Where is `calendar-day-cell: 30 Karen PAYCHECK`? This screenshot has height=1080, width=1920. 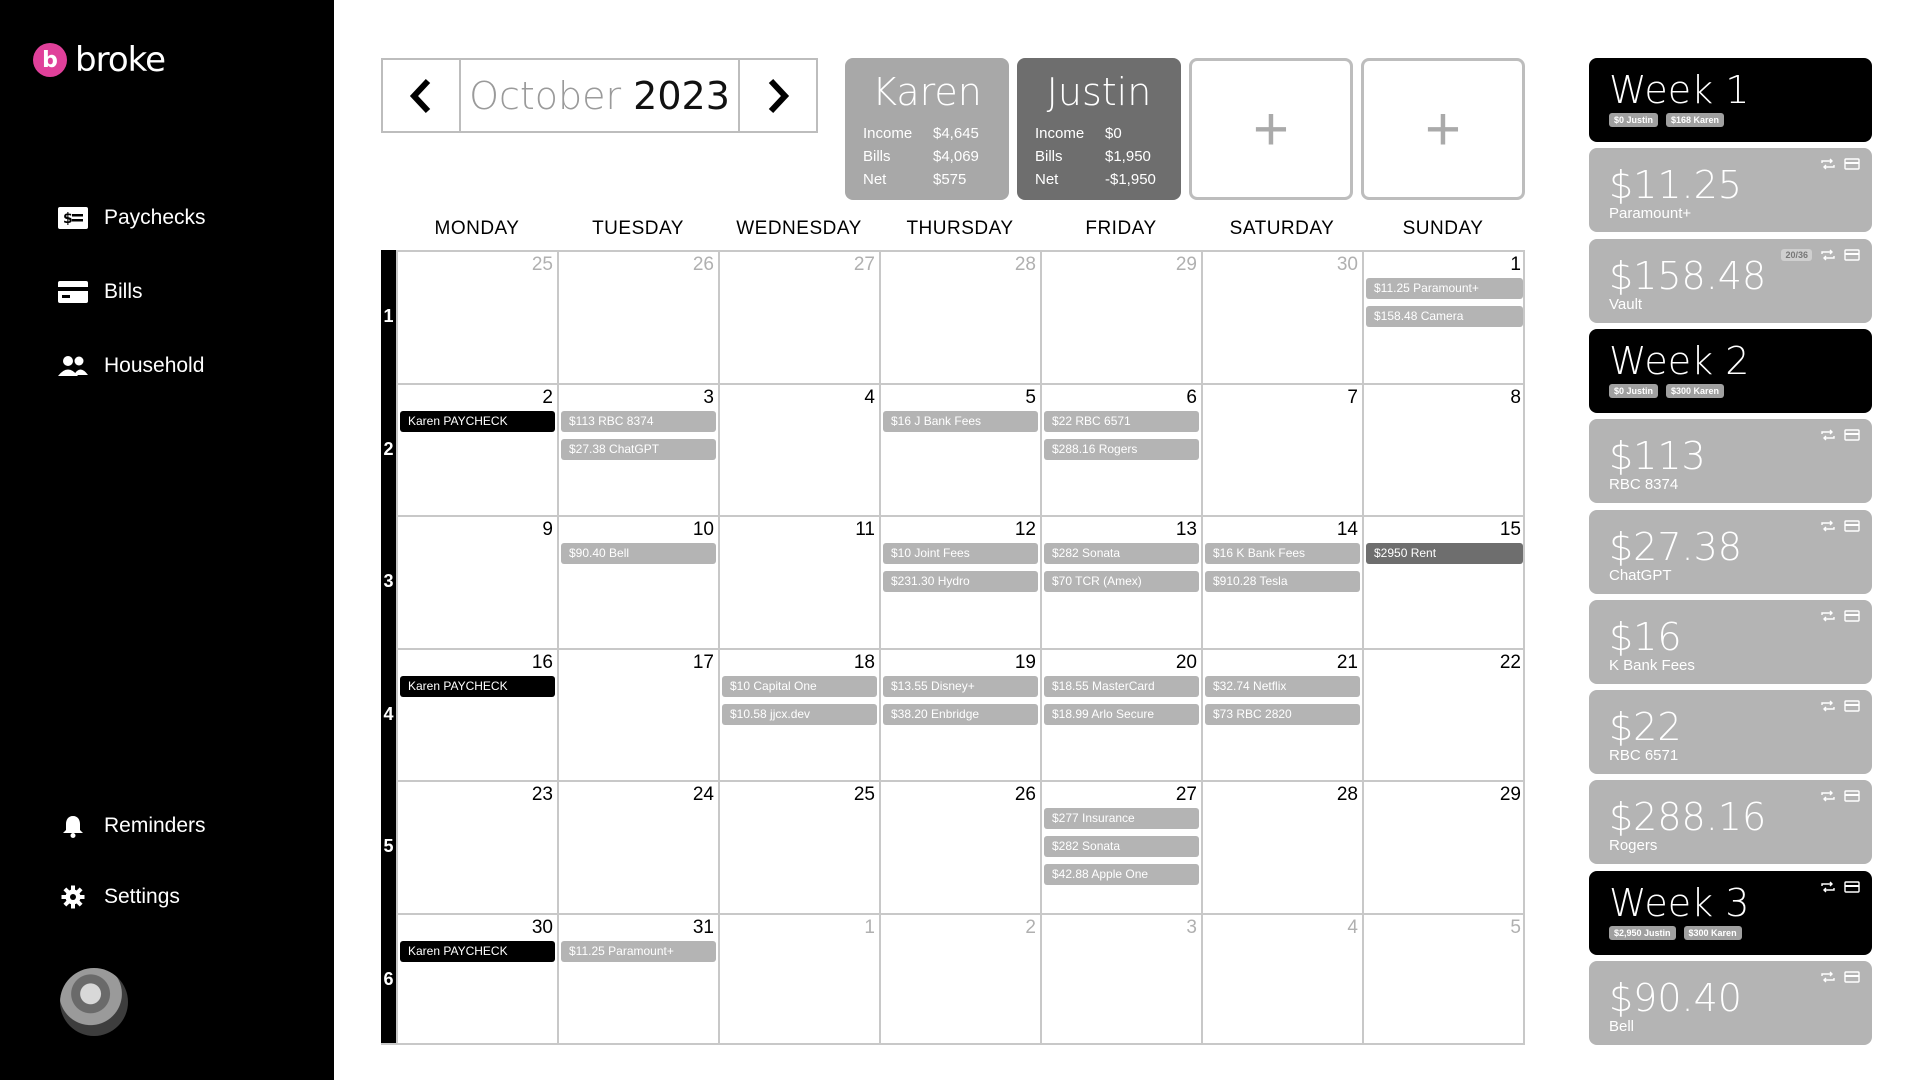 calendar-day-cell: 30 Karen PAYCHECK is located at coordinates (476, 978).